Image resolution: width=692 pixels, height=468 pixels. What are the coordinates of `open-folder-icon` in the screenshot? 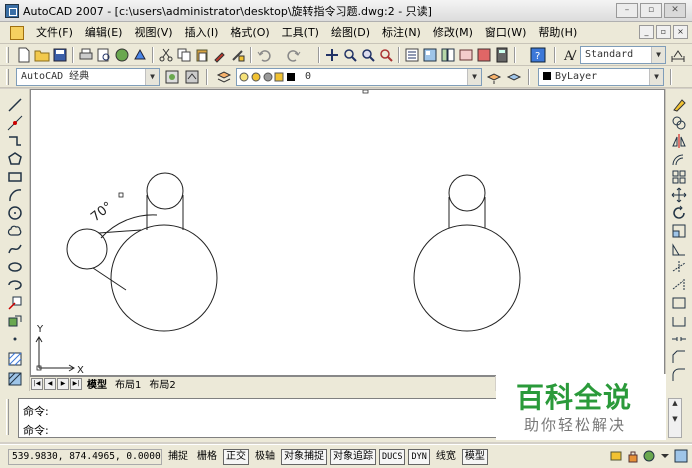 It's located at (42, 55).